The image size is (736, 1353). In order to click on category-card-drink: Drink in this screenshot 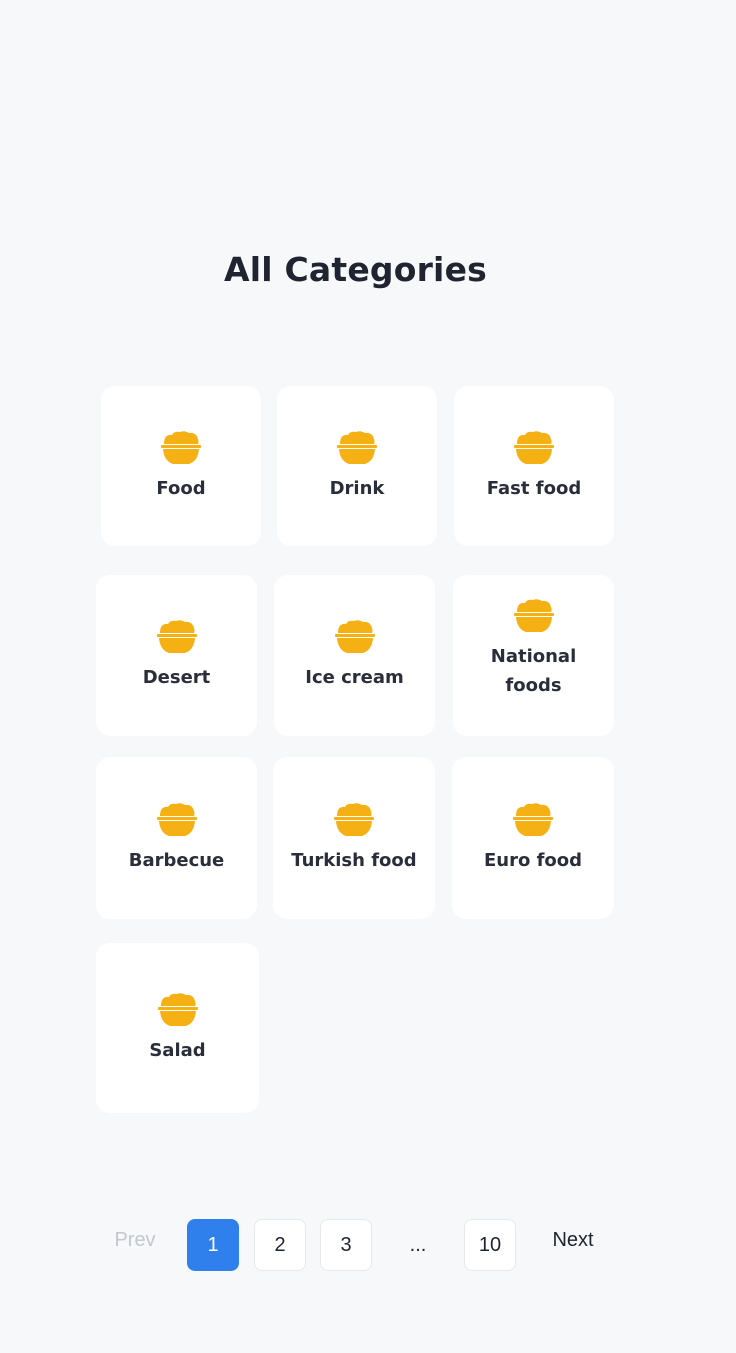, I will do `click(357, 466)`.